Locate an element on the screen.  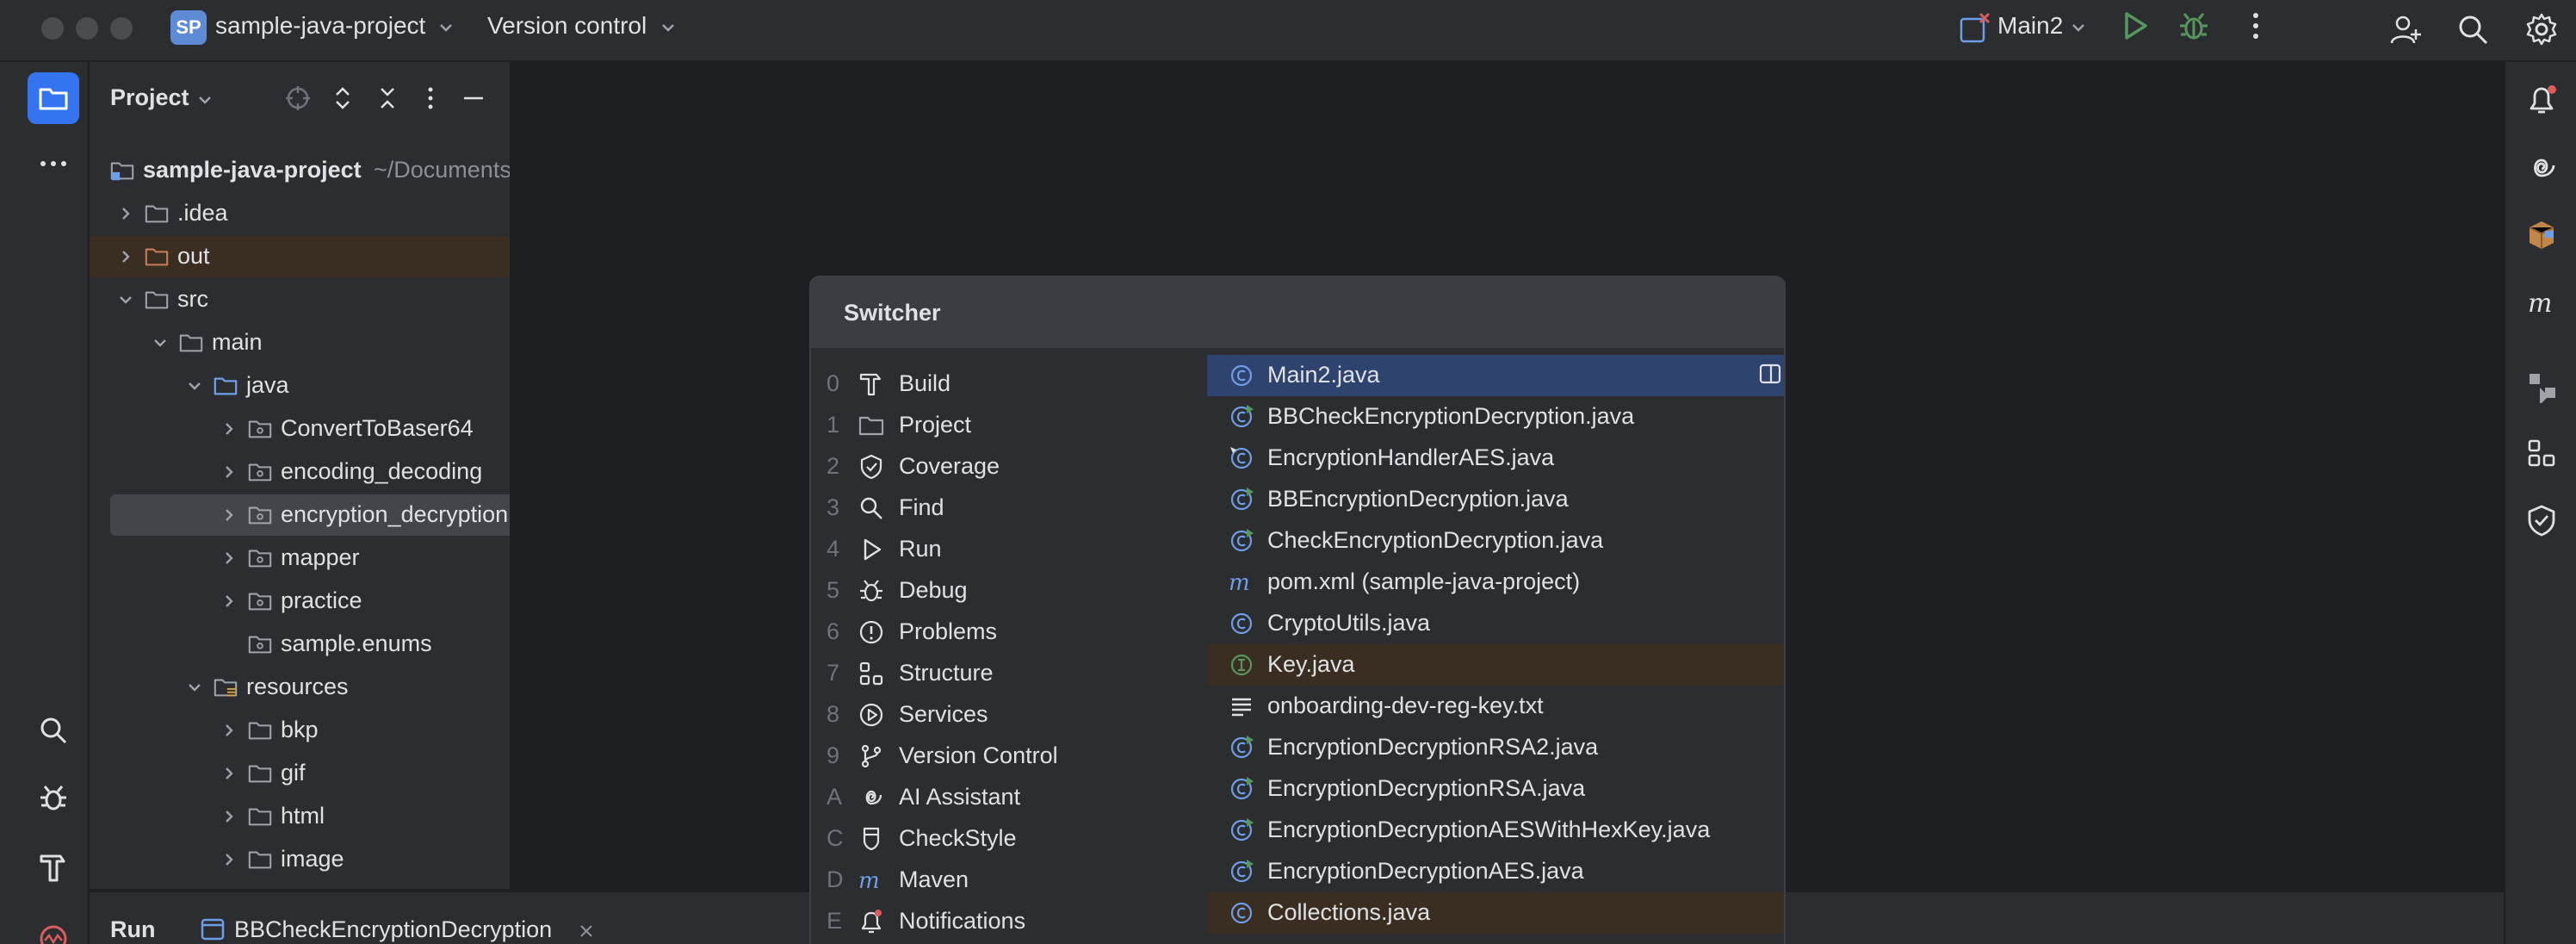
tree-row: mapper is located at coordinates (300, 558).